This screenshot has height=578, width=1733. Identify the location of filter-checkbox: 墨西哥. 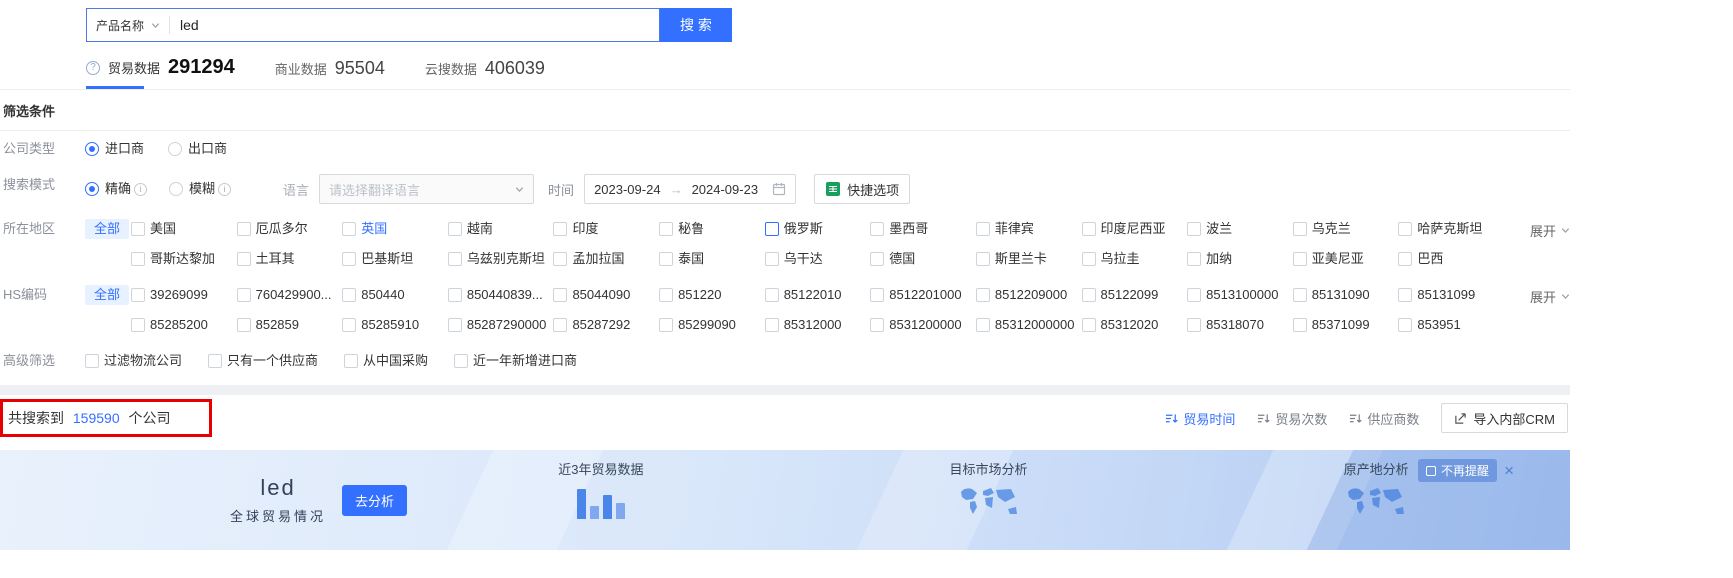
(920, 229).